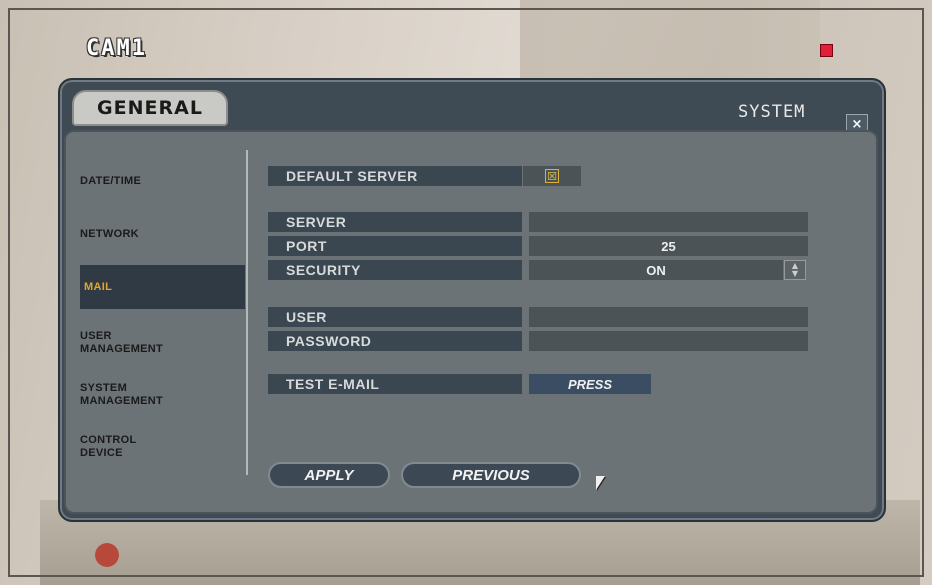 The height and width of the screenshot is (585, 932). Describe the element at coordinates (116, 48) in the screenshot. I see `camera-label: CAM1` at that location.